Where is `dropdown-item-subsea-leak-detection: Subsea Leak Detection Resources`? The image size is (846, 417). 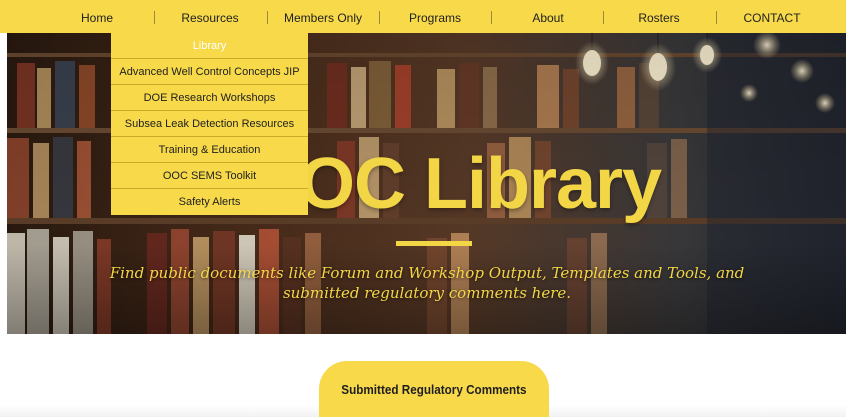
dropdown-item-subsea-leak-detection: Subsea Leak Detection Resources is located at coordinates (209, 124).